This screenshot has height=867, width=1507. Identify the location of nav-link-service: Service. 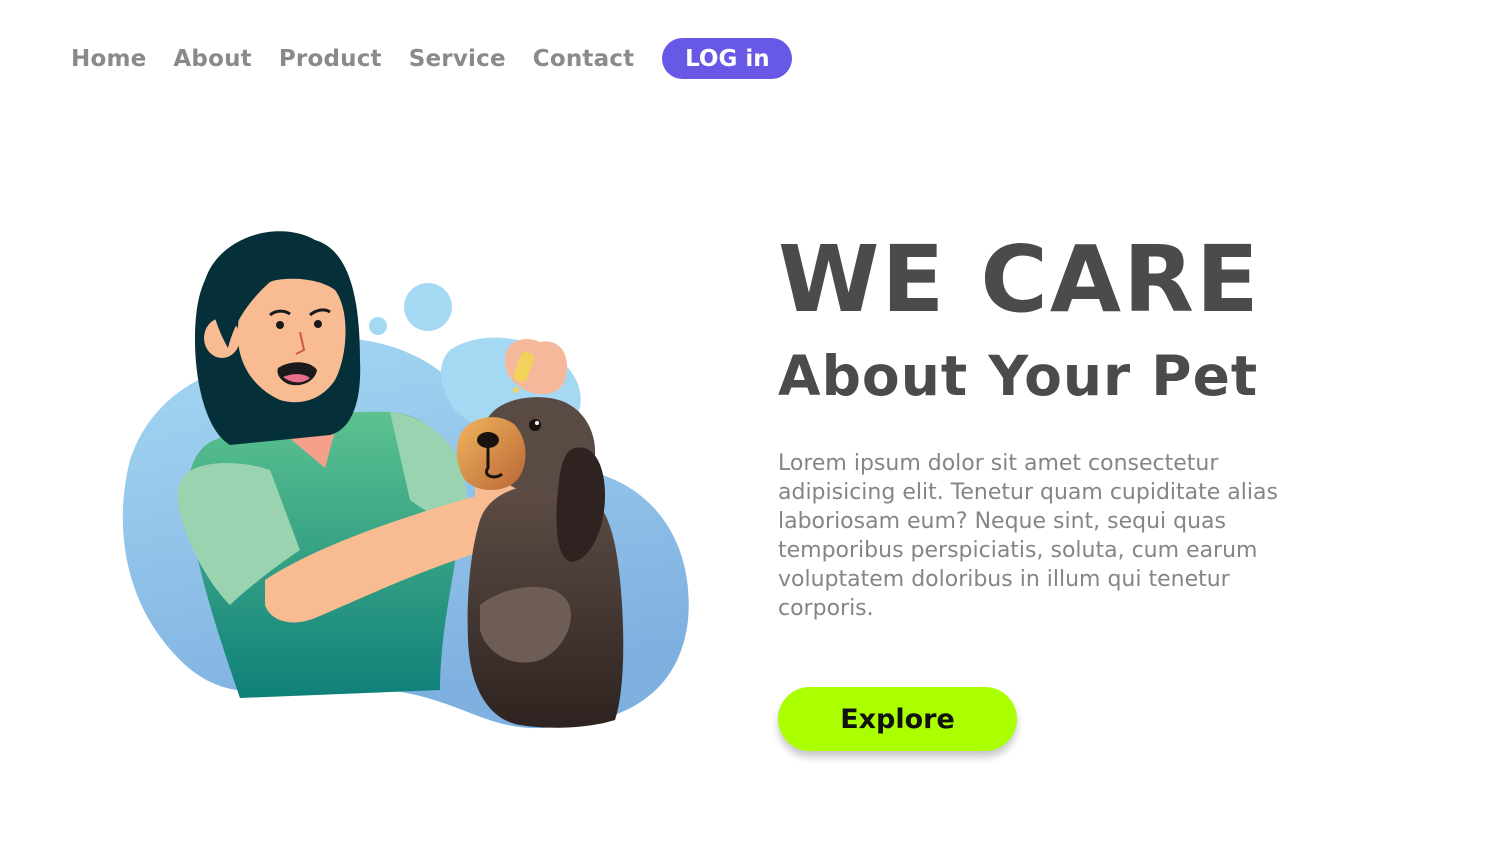
(457, 59).